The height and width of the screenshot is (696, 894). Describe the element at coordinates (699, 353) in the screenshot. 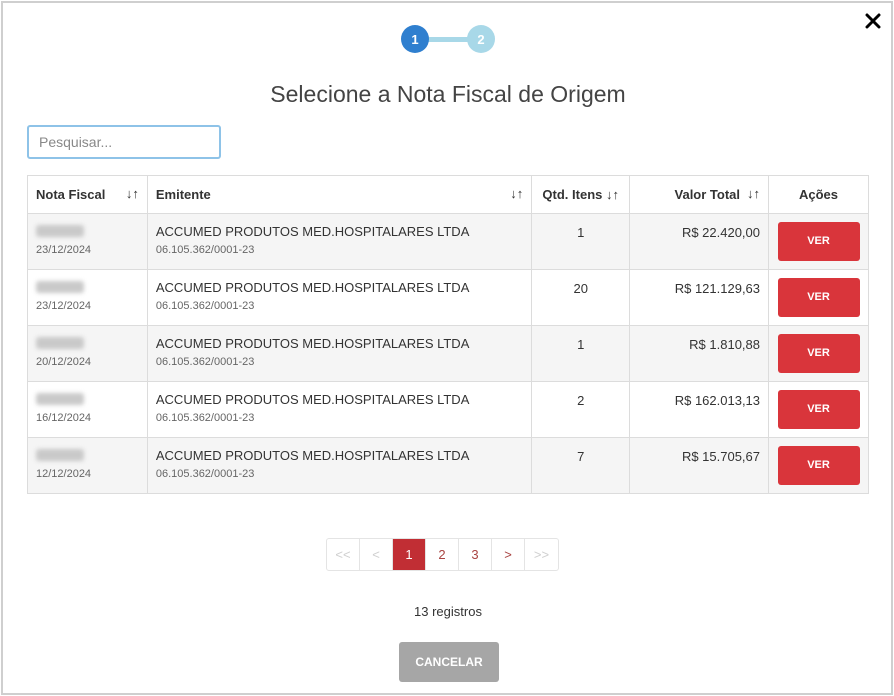

I see `valor-total: R$ 1.810,88` at that location.